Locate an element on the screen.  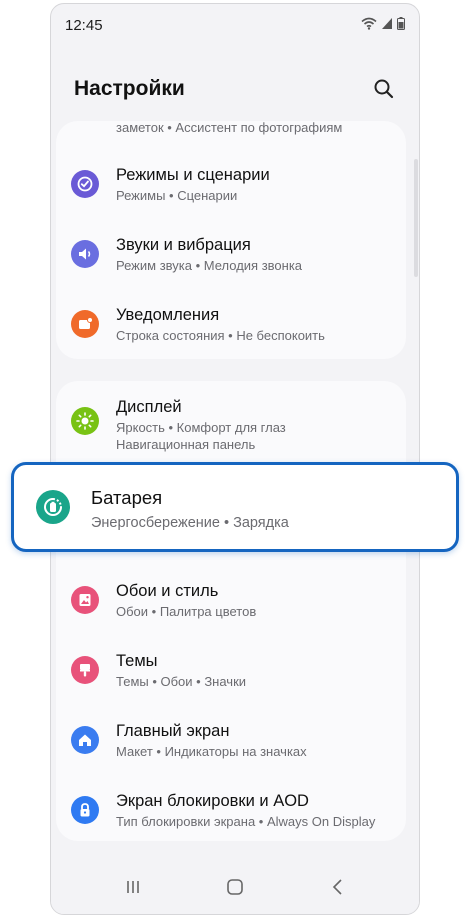
back-button is located at coordinates (338, 887).